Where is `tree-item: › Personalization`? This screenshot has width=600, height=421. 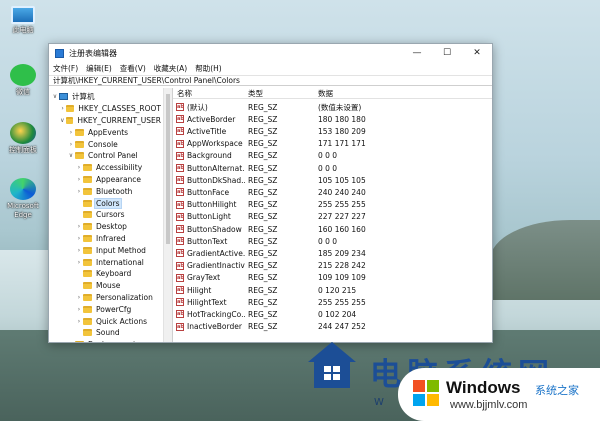 tree-item: › Personalization is located at coordinates (105, 298).